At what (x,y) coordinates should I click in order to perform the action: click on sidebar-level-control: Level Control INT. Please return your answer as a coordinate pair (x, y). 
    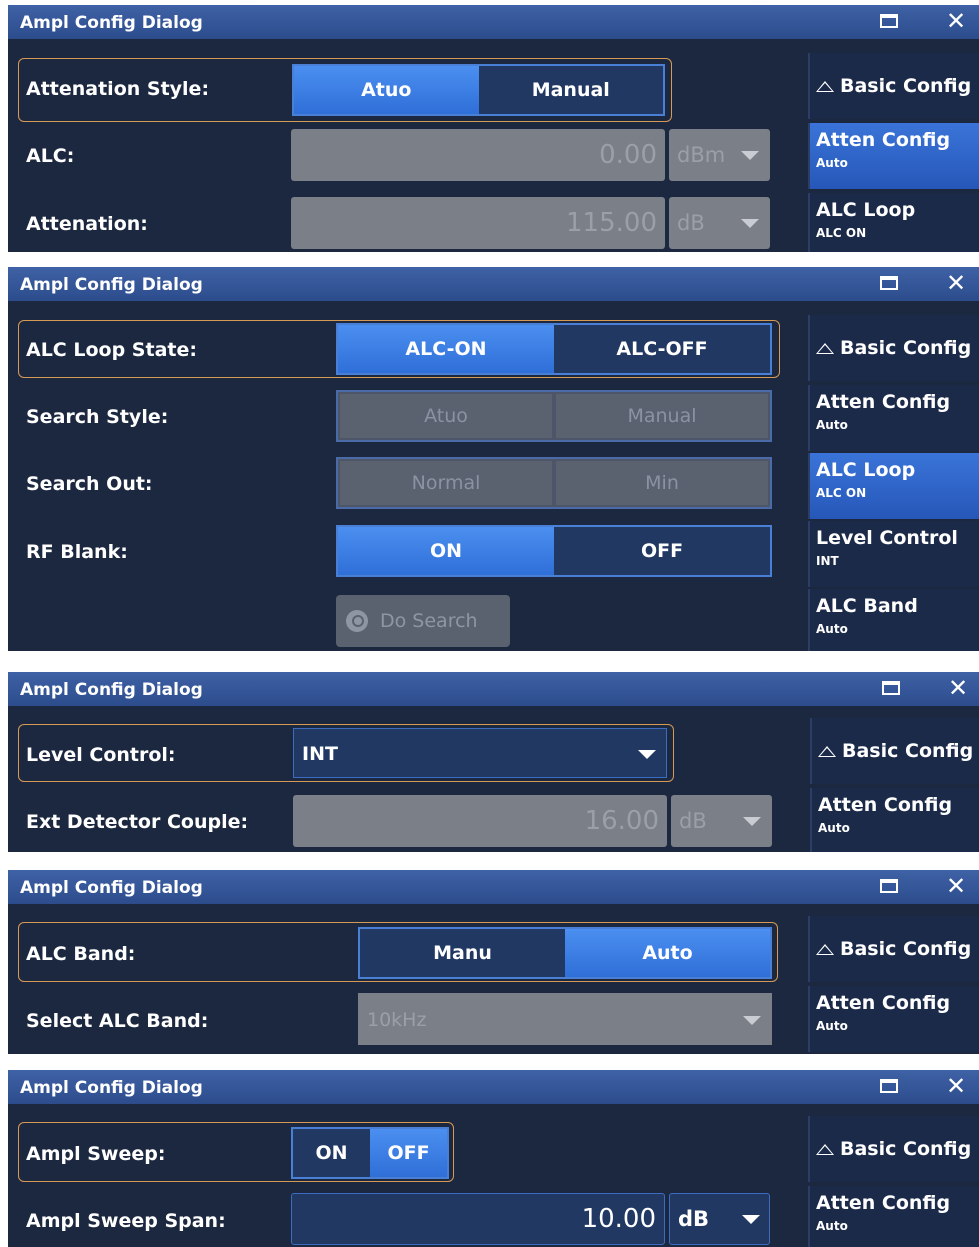
    Looking at the image, I should click on (893, 554).